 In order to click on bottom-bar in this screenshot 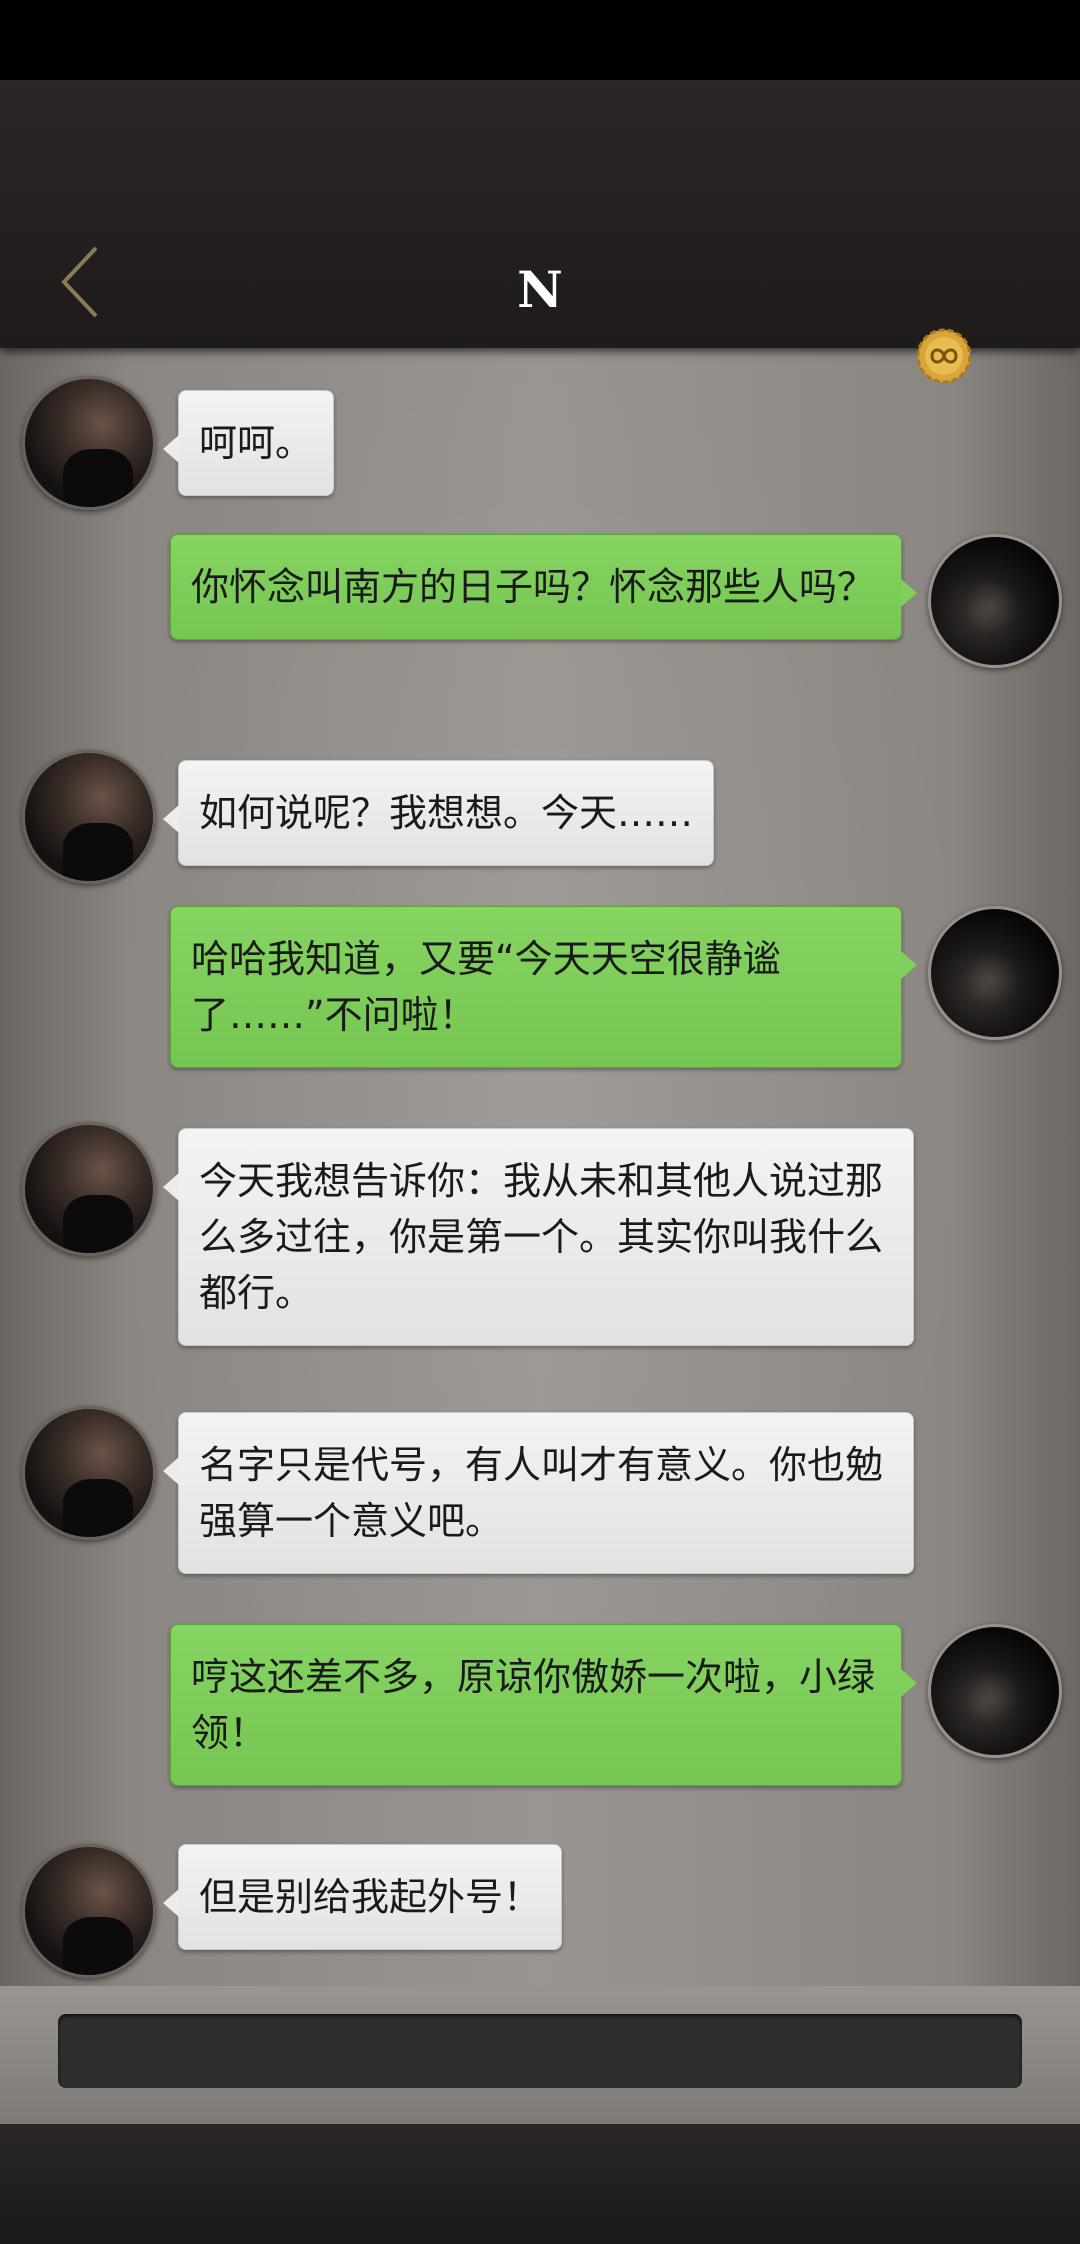, I will do `click(540, 2184)`.